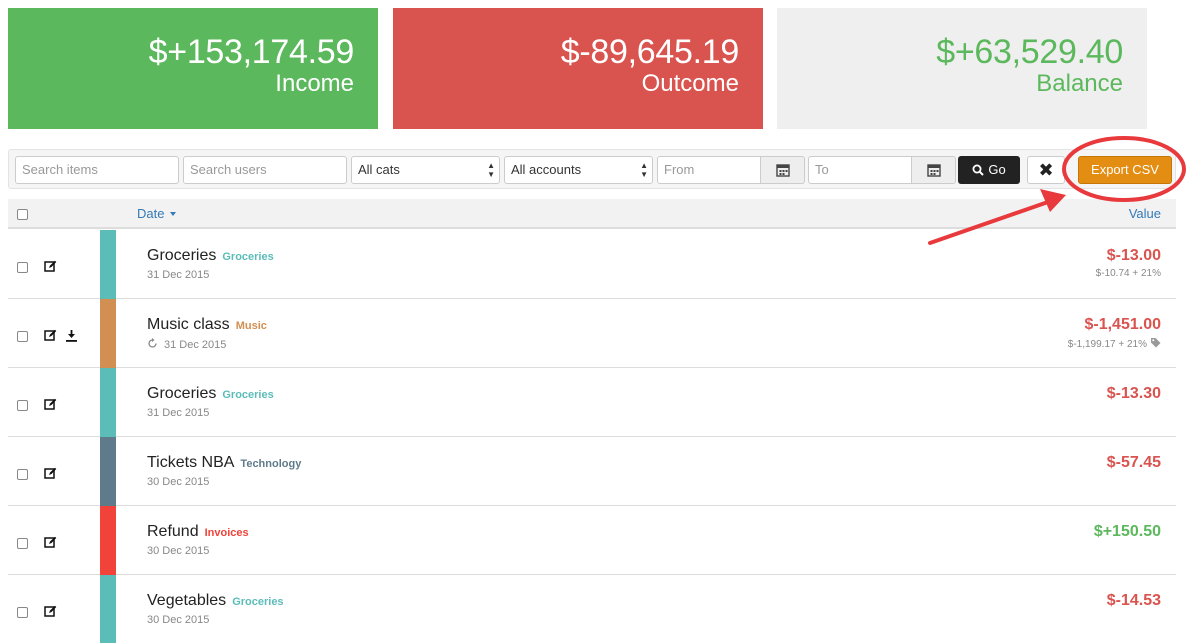 The image size is (1186, 643). I want to click on table-row: Groceries Groceries 31 Dec 2015 $-13.30, so click(592, 402).